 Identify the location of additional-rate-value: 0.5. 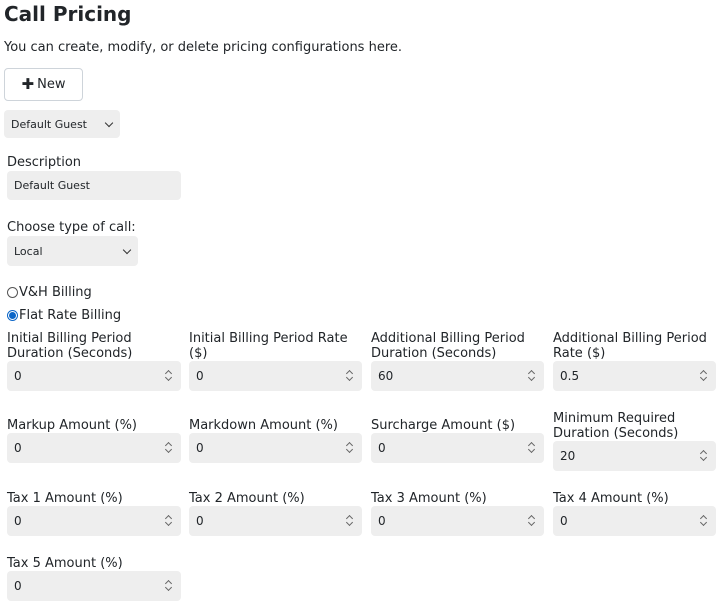
(570, 376).